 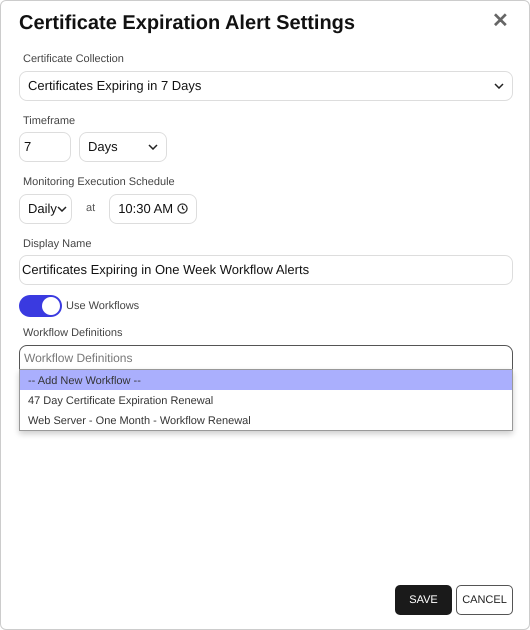 What do you see at coordinates (266, 420) in the screenshot?
I see `dropdown-option: Web Server - One Month - Workflow Renewal` at bounding box center [266, 420].